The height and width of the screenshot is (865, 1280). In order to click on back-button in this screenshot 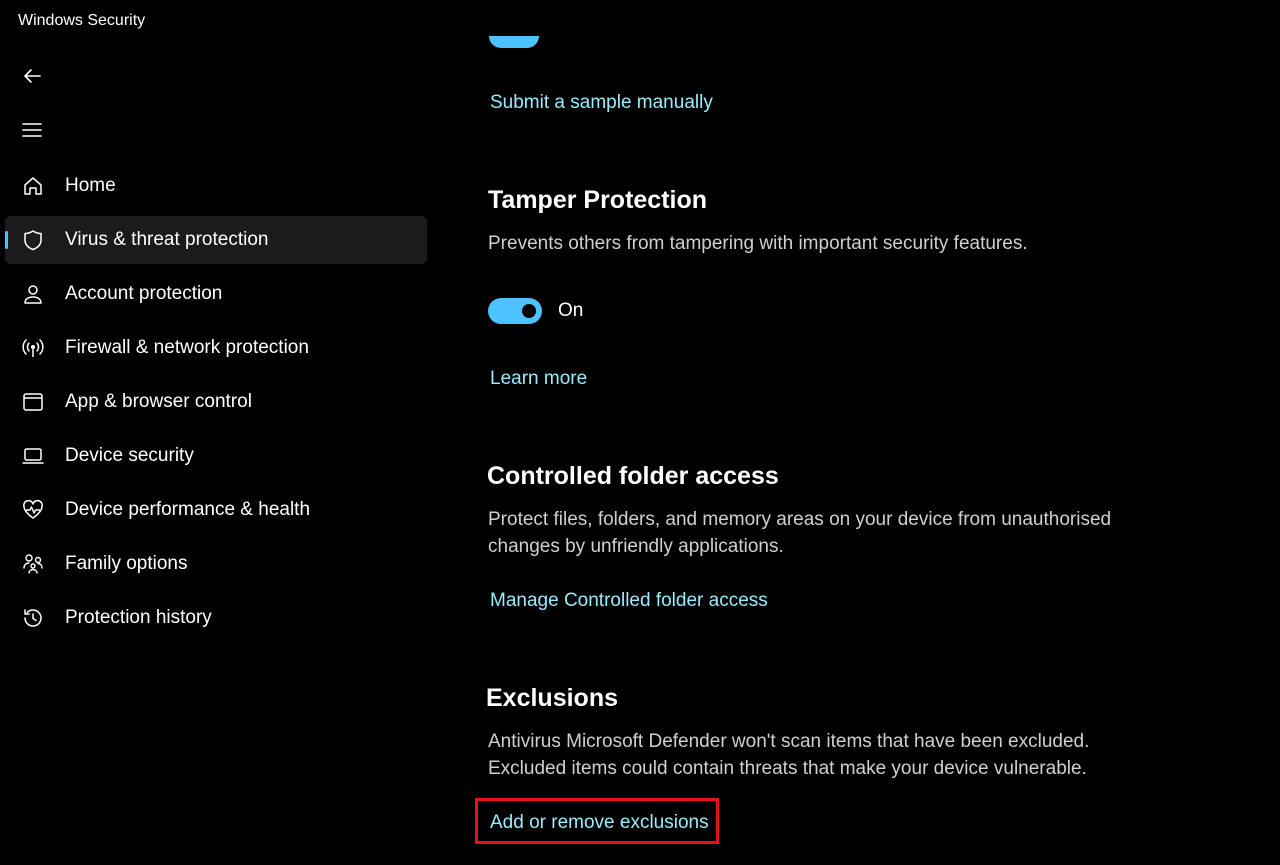, I will do `click(32, 76)`.